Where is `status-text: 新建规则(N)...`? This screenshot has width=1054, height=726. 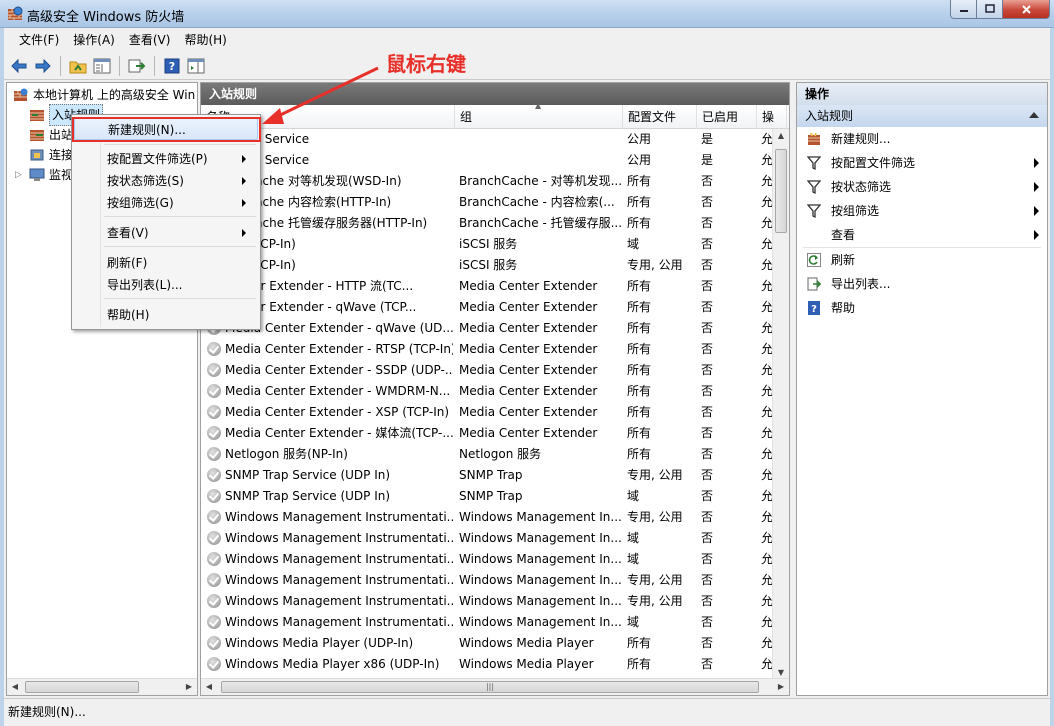 status-text: 新建规则(N)... is located at coordinates (47, 712).